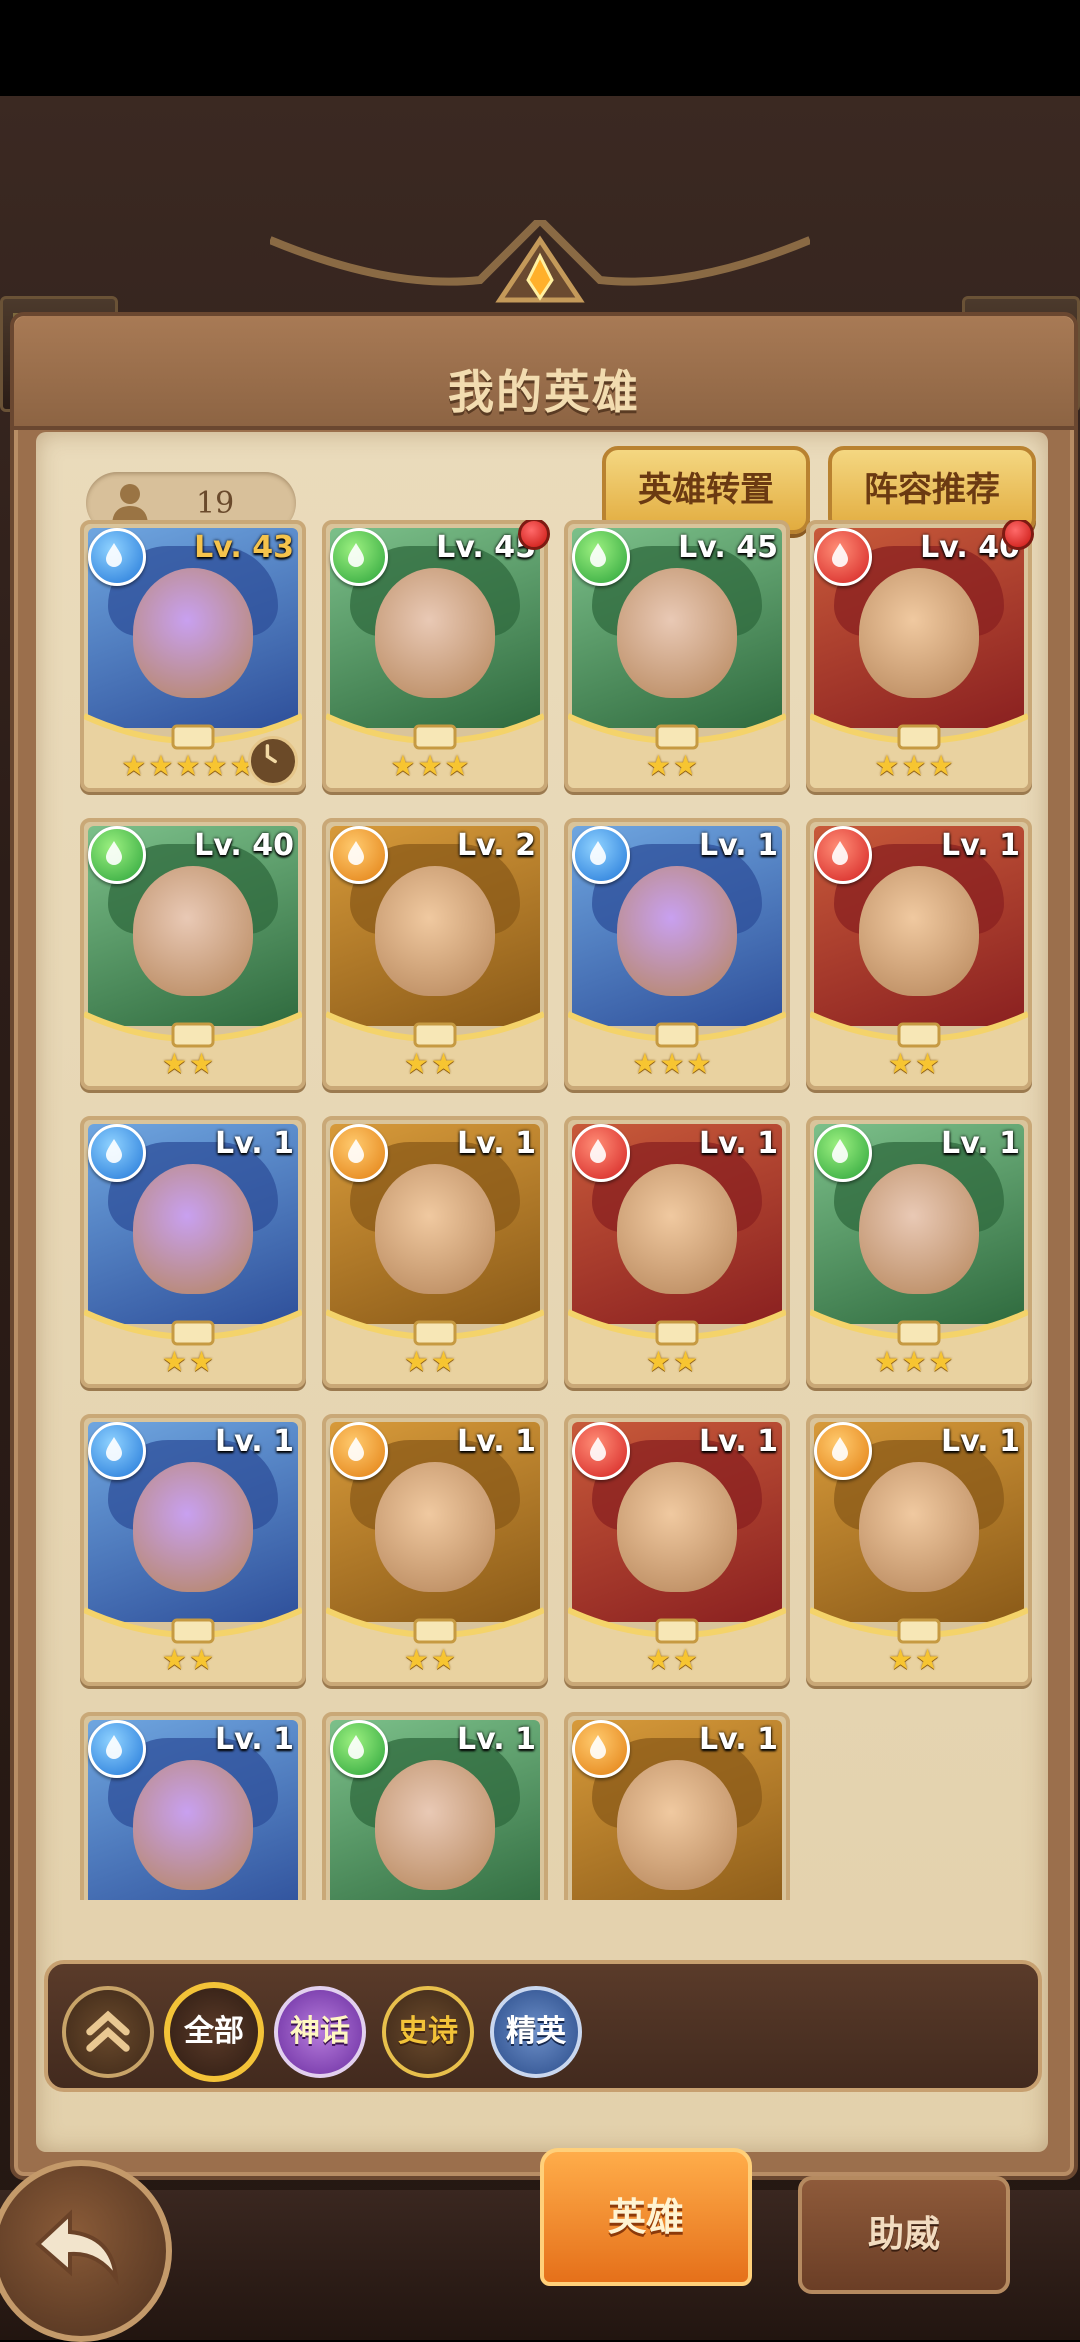 The image size is (1080, 2342). Describe the element at coordinates (544, 392) in the screenshot. I see `page-title: 我的英雄` at that location.